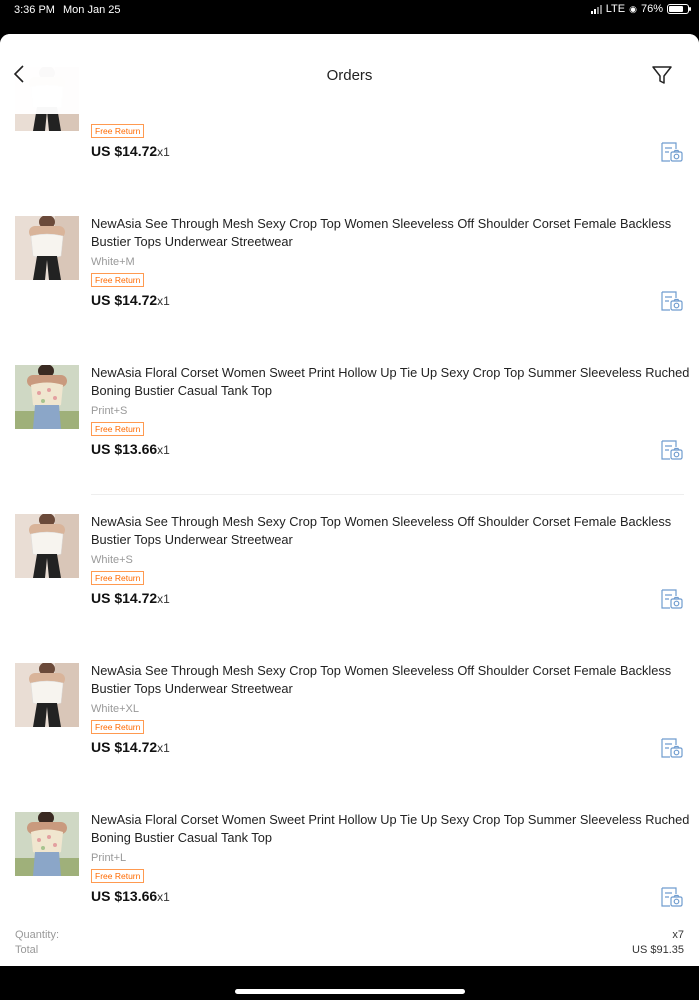 The height and width of the screenshot is (1000, 699). I want to click on total-label: Total, so click(27, 950).